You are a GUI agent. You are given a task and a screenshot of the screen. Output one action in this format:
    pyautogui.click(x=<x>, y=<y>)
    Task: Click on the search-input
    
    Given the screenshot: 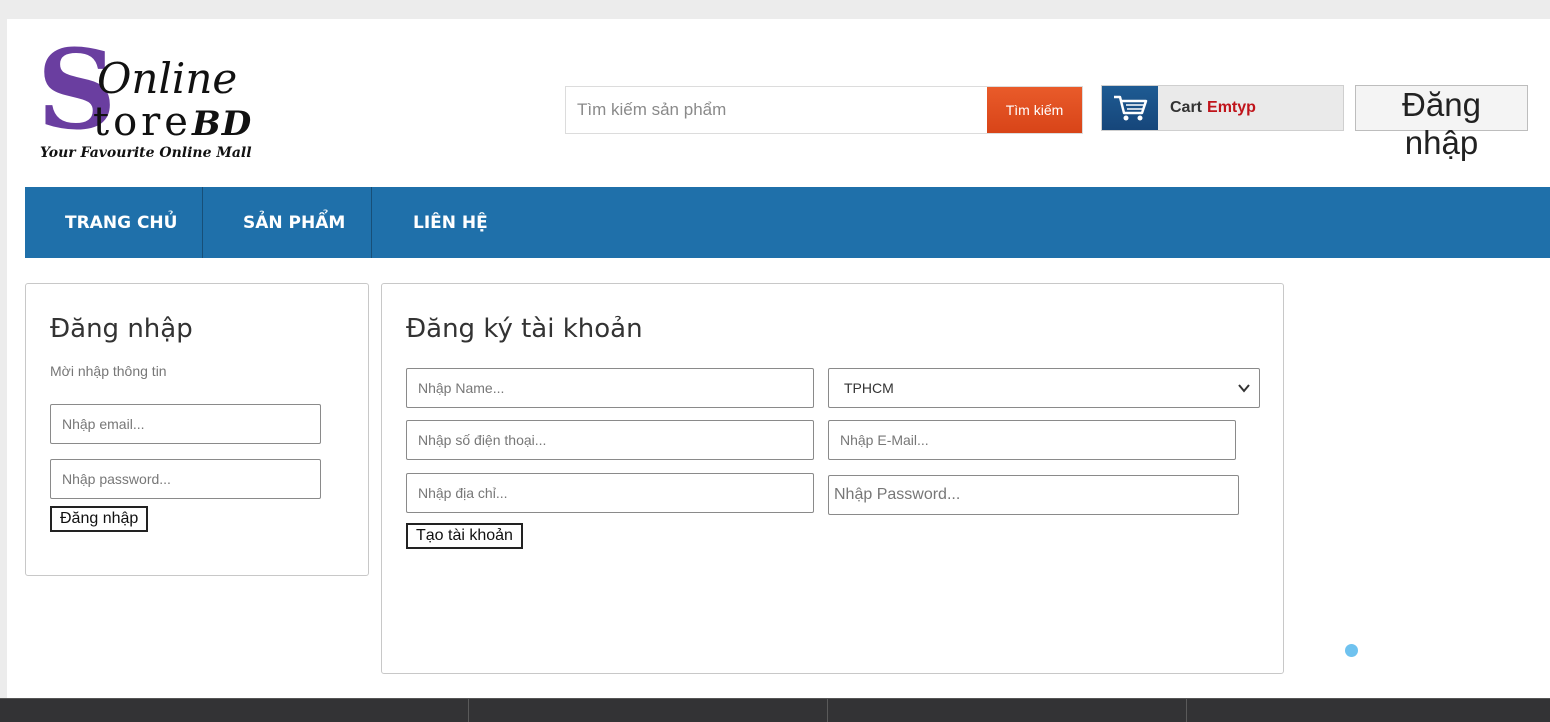 What is the action you would take?
    pyautogui.click(x=776, y=110)
    